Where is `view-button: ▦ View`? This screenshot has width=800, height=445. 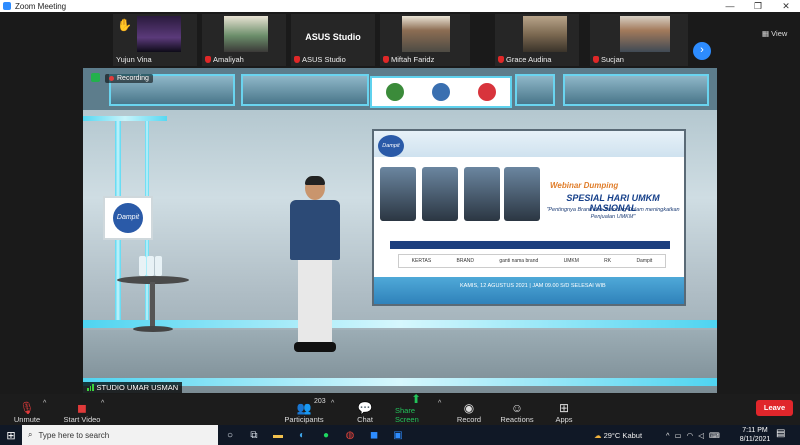 view-button: ▦ View is located at coordinates (774, 33).